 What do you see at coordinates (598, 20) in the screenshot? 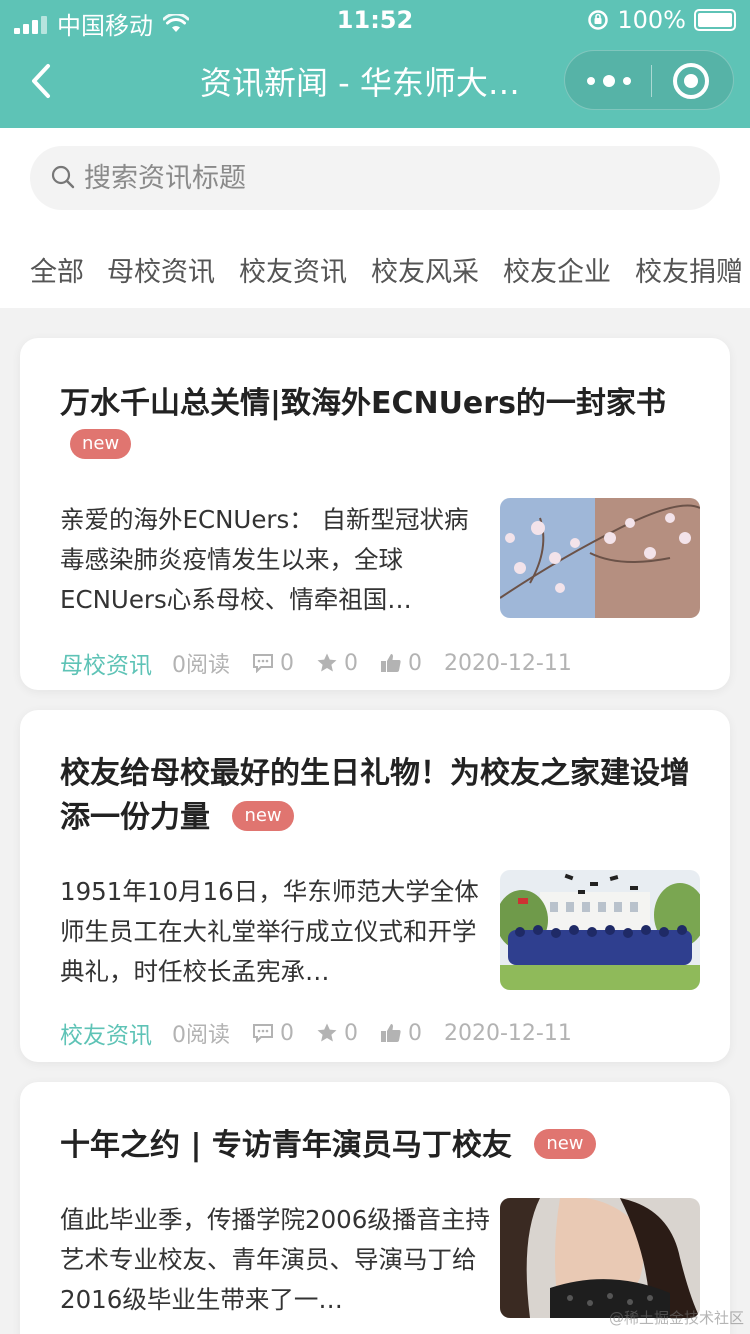
I see `rotation-lock-icon` at bounding box center [598, 20].